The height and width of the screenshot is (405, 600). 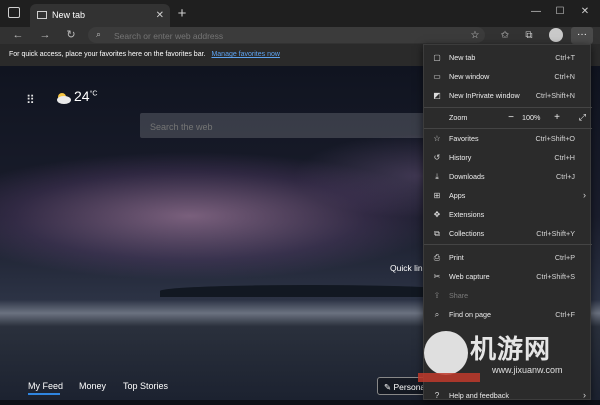 I want to click on minimize-button: —, so click(x=536, y=12).